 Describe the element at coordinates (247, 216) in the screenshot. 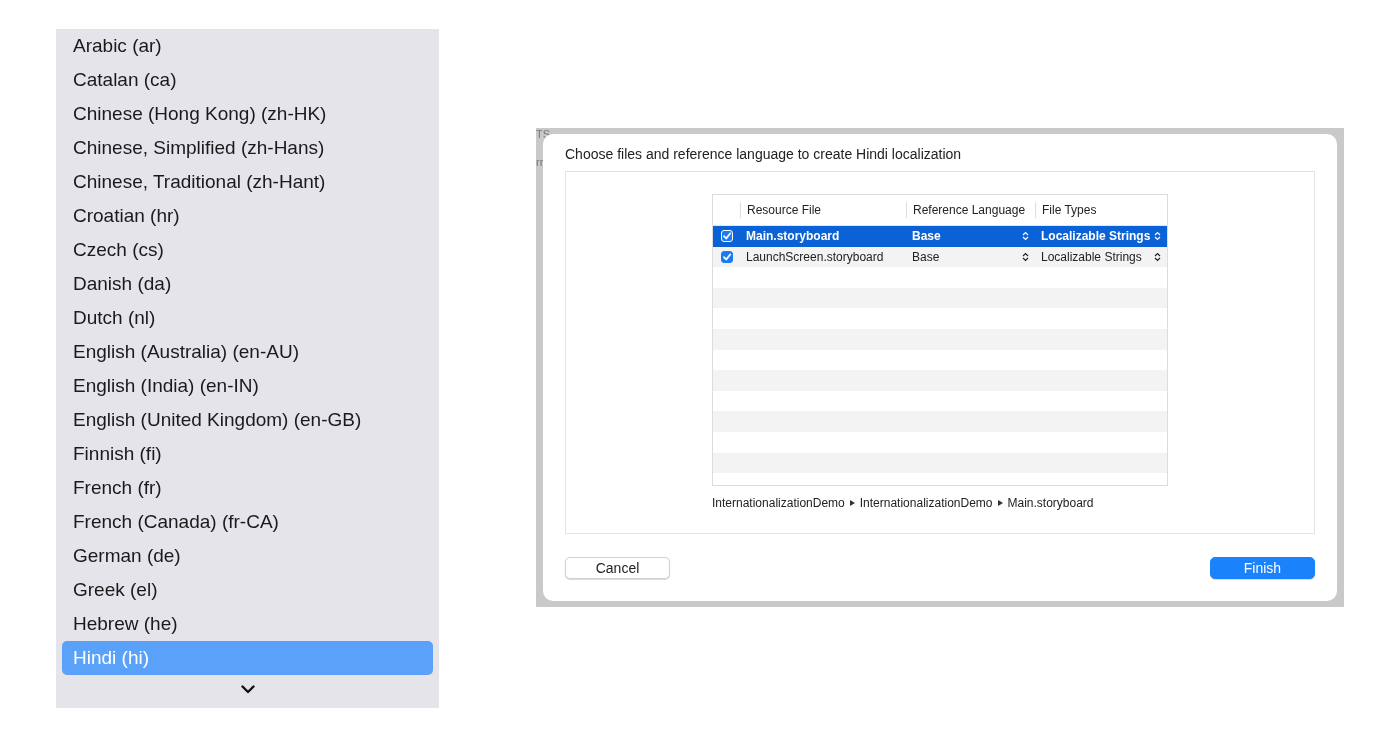

I see `language-menu-item: Croatian (hr)` at that location.